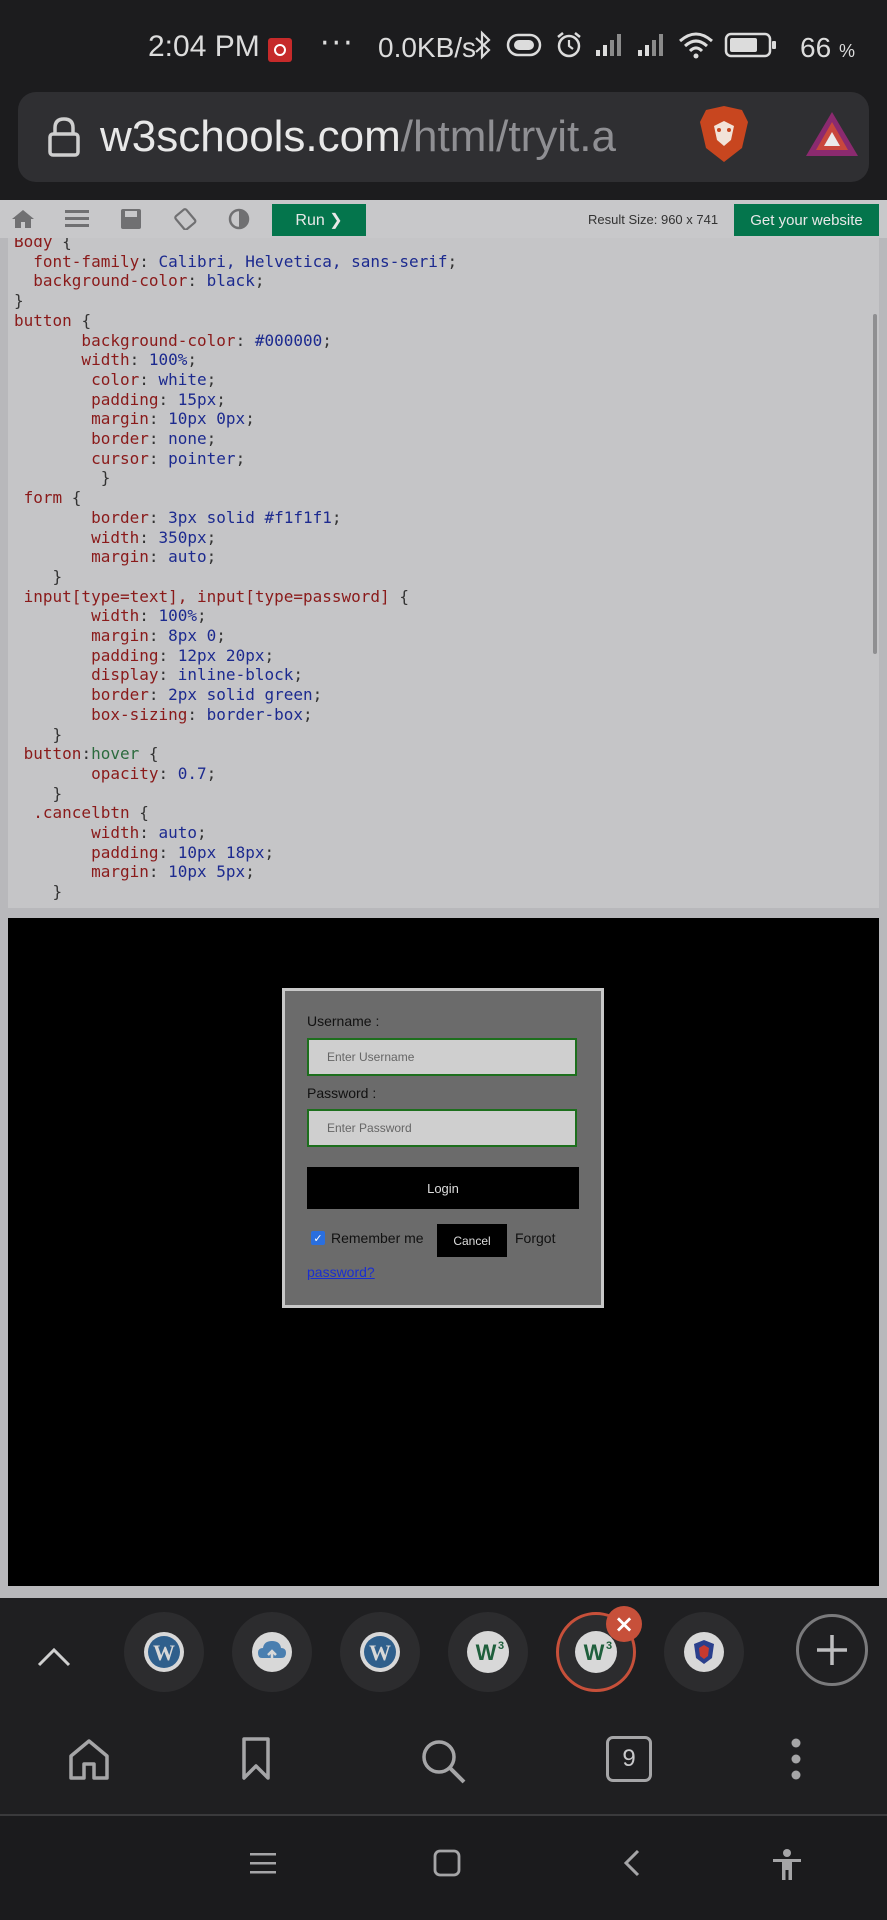  I want to click on code-line: input[type=text], input[type=password] {, so click(211, 596).